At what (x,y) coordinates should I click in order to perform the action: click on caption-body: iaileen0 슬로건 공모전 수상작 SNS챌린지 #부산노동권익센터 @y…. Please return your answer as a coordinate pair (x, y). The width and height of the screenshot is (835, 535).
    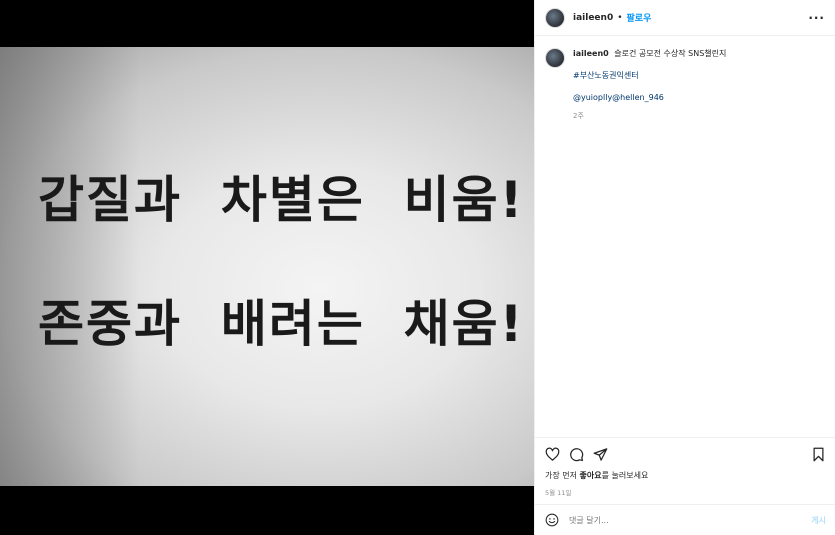
    Looking at the image, I should click on (649, 85).